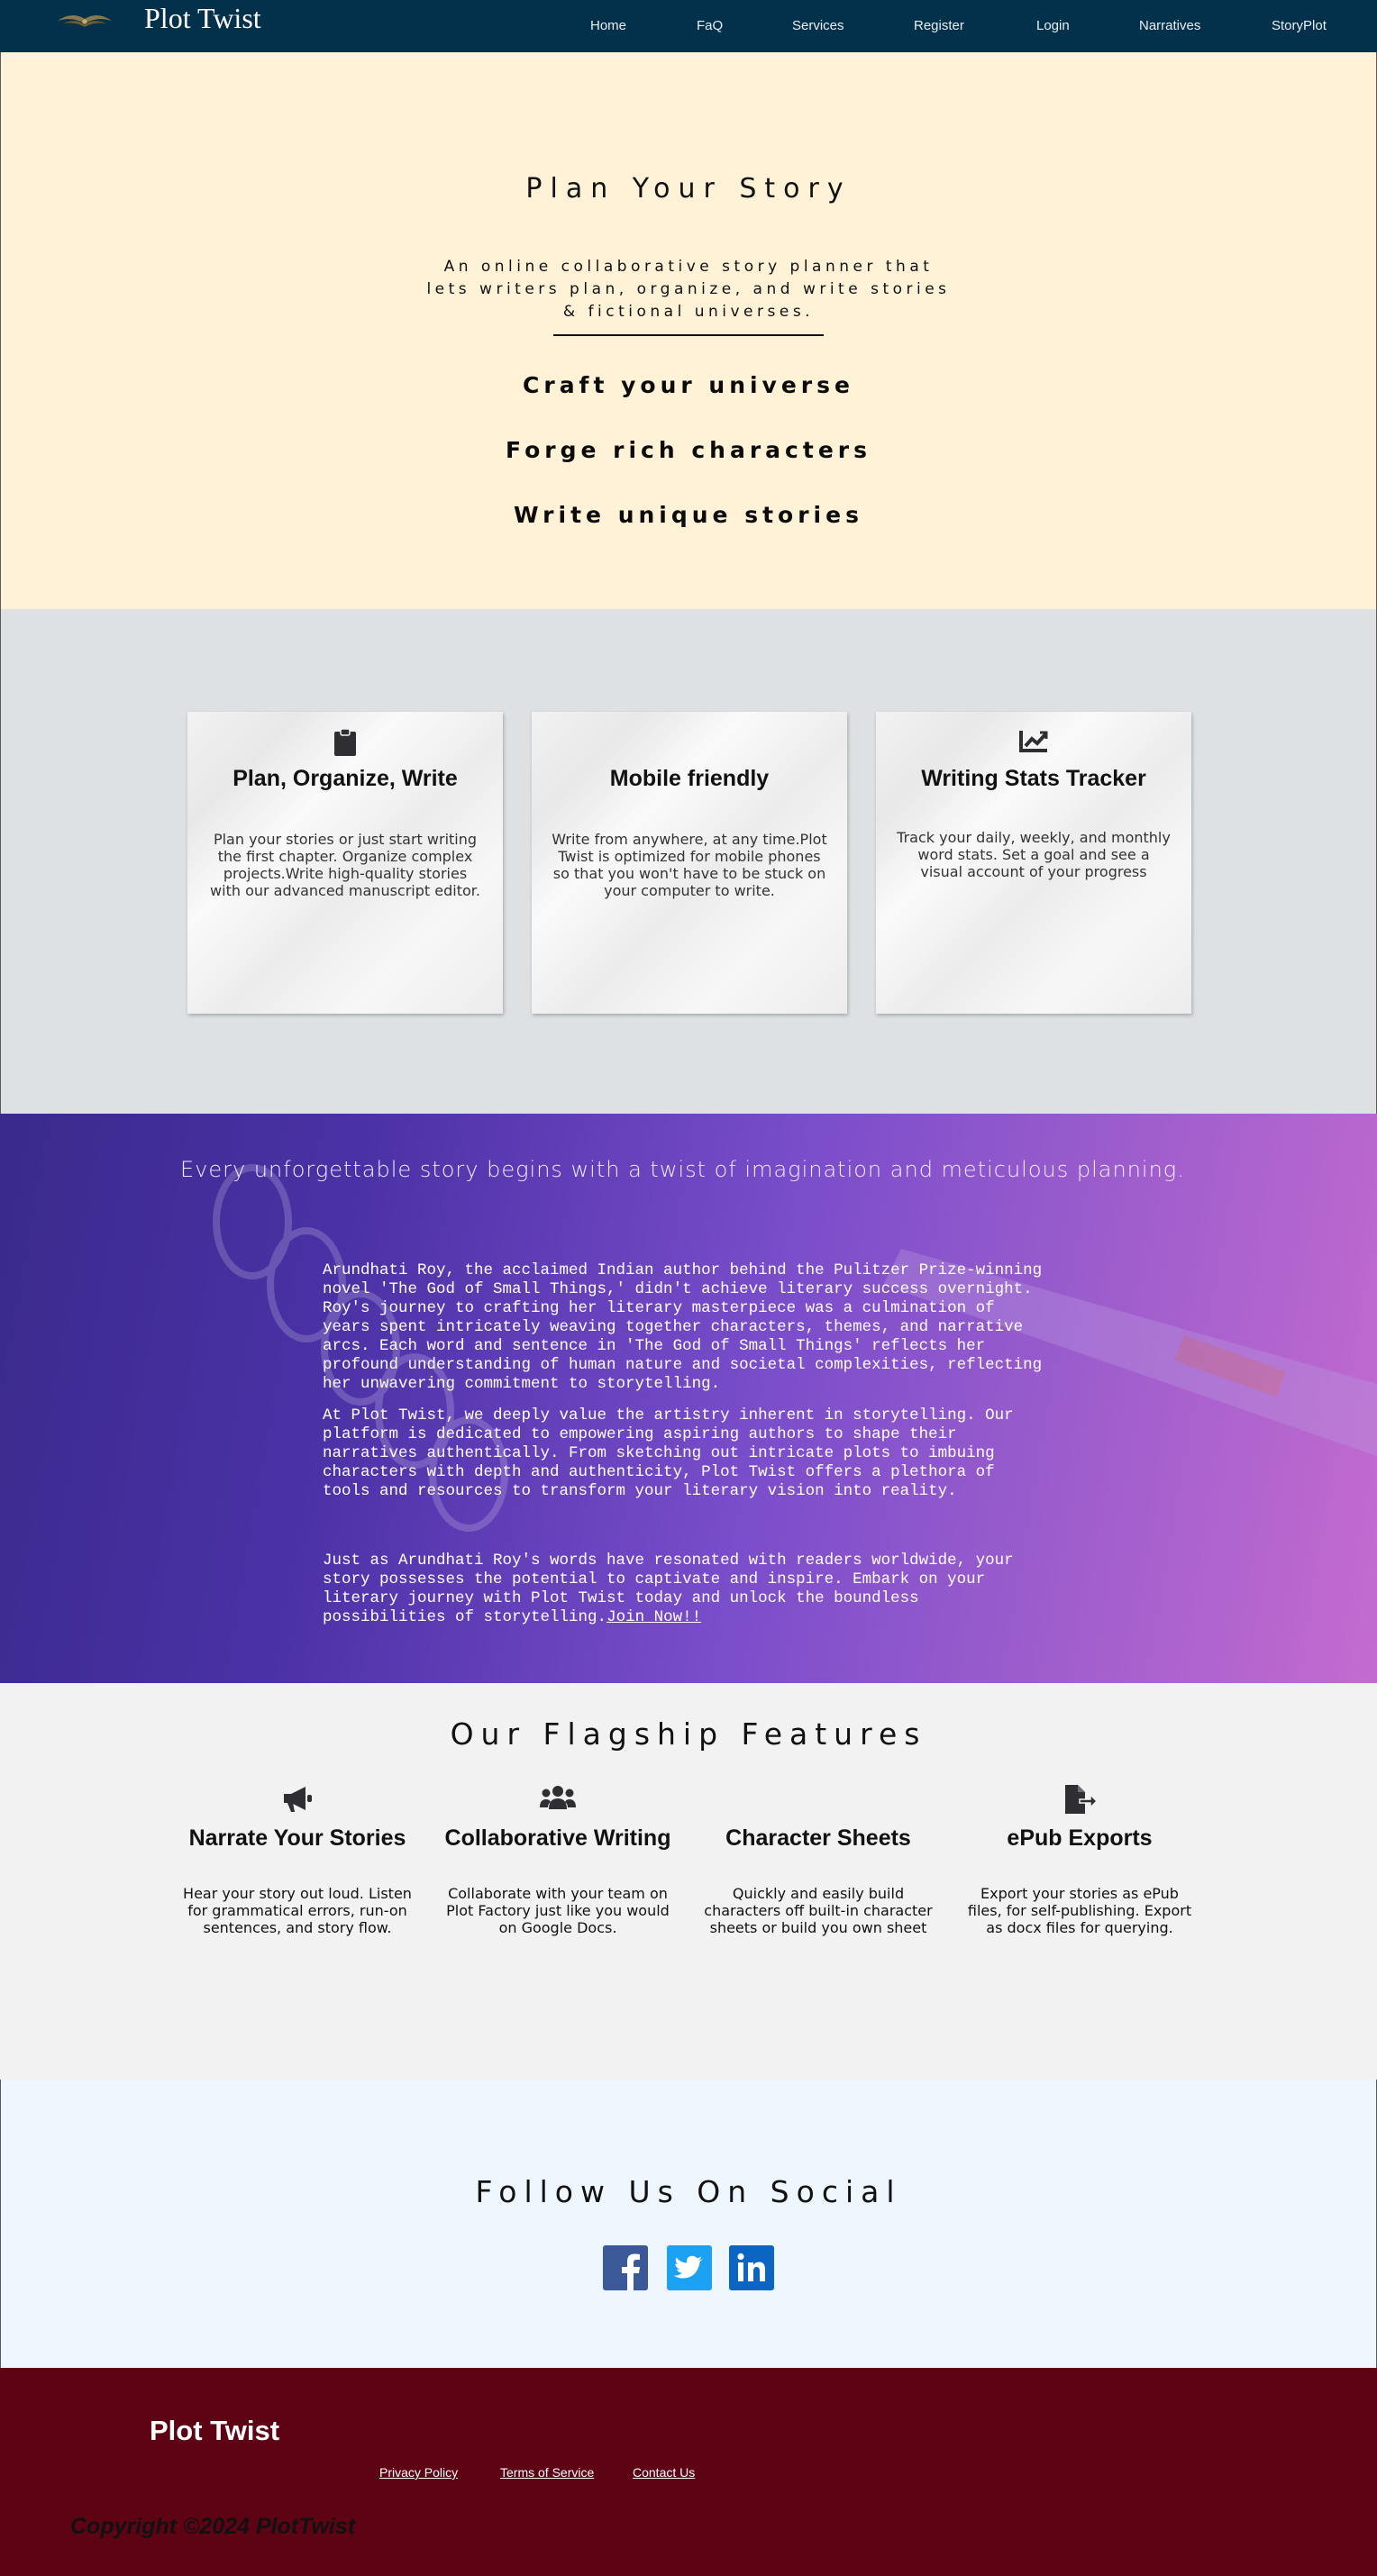 The height and width of the screenshot is (2576, 1377). I want to click on hero-point-stories: Write unique stories, so click(688, 515).